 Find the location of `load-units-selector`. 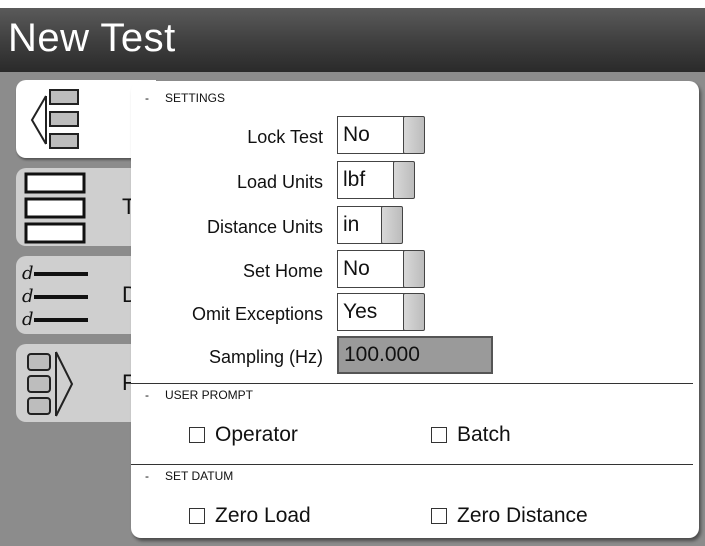

load-units-selector is located at coordinates (404, 180).